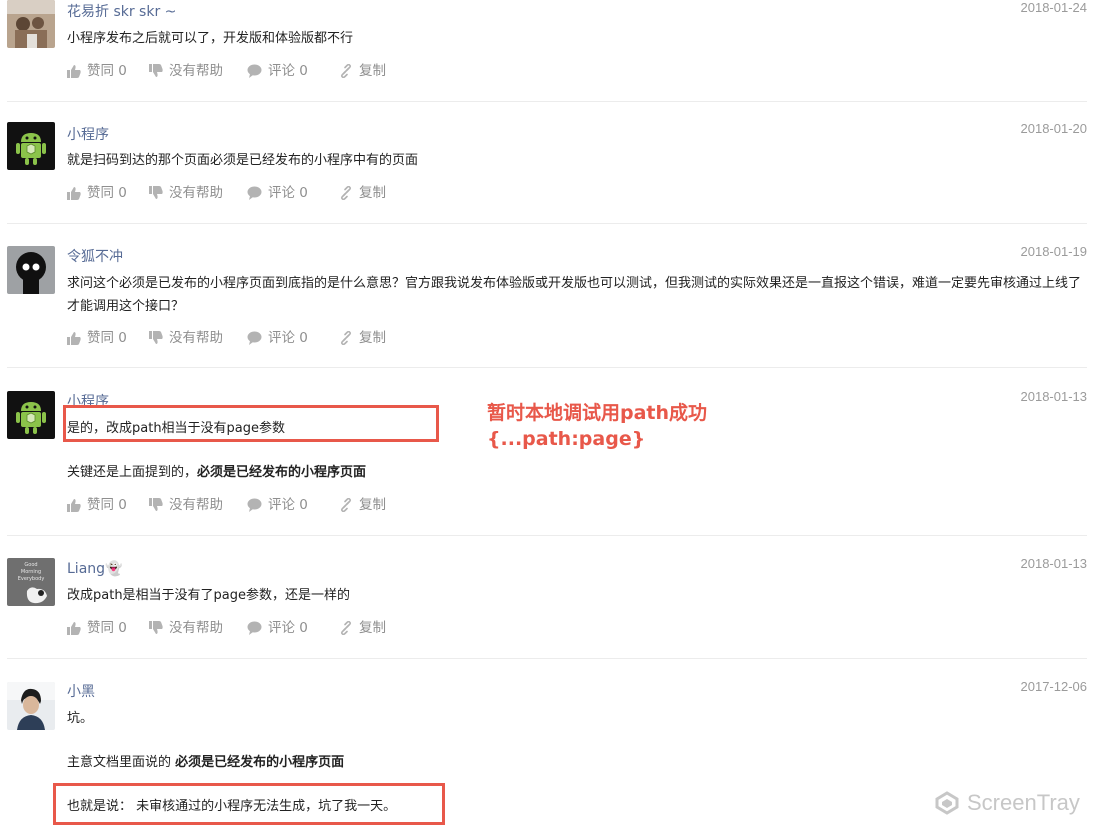  What do you see at coordinates (94, 569) in the screenshot?
I see `author-name: Liang👻` at bounding box center [94, 569].